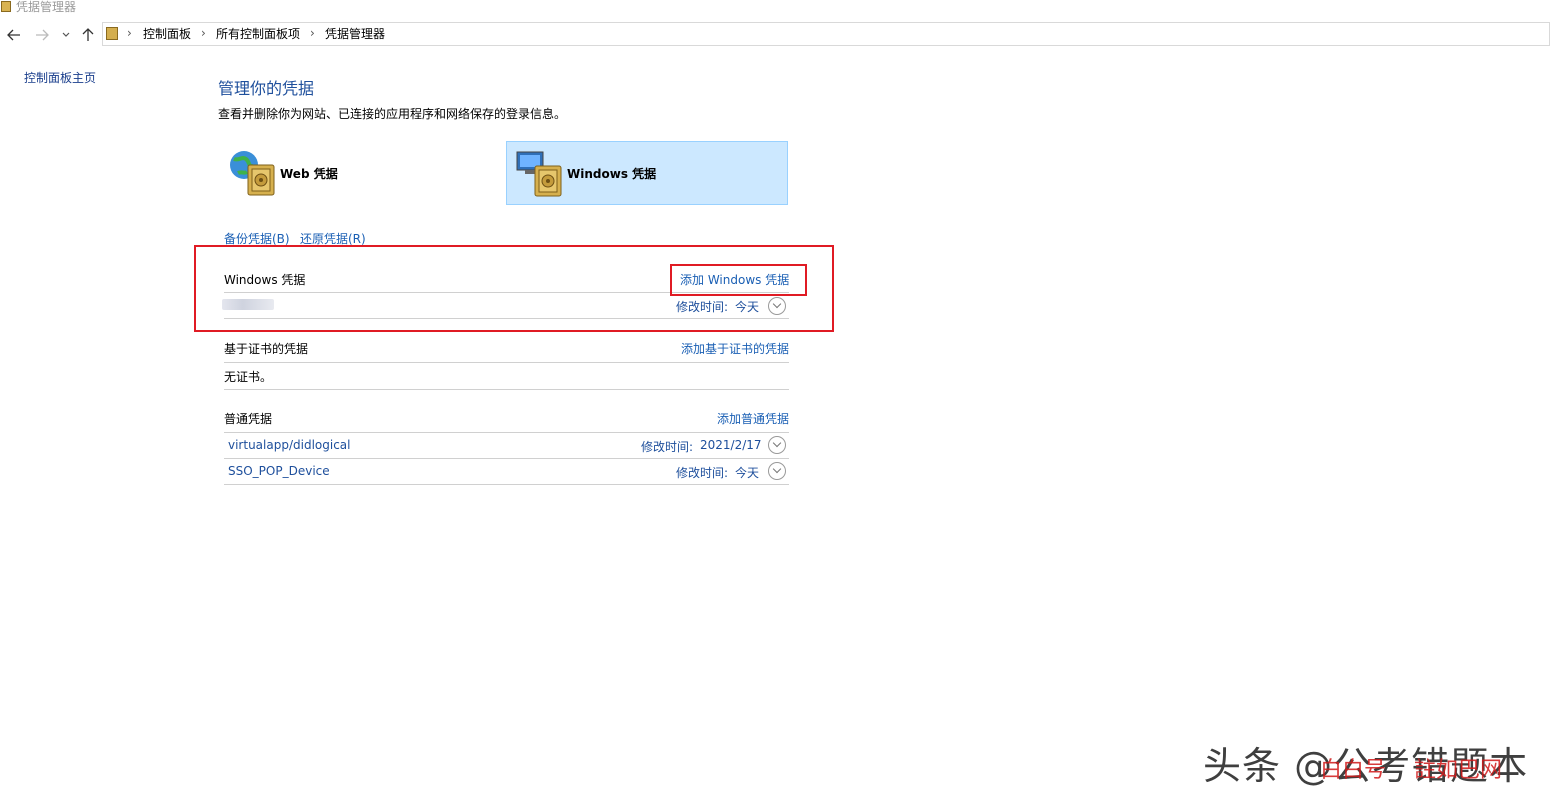  Describe the element at coordinates (88, 35) in the screenshot. I see `up-arrow-icon` at that location.